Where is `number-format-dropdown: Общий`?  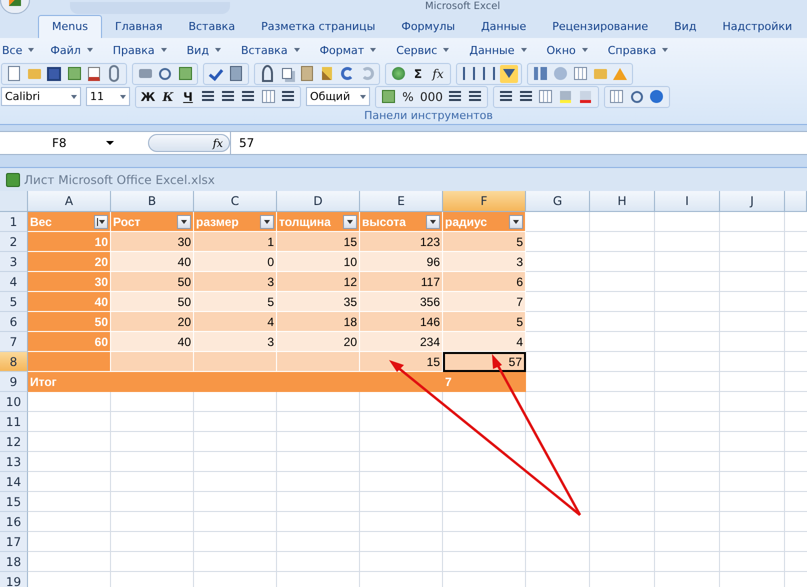 number-format-dropdown: Общий is located at coordinates (338, 96).